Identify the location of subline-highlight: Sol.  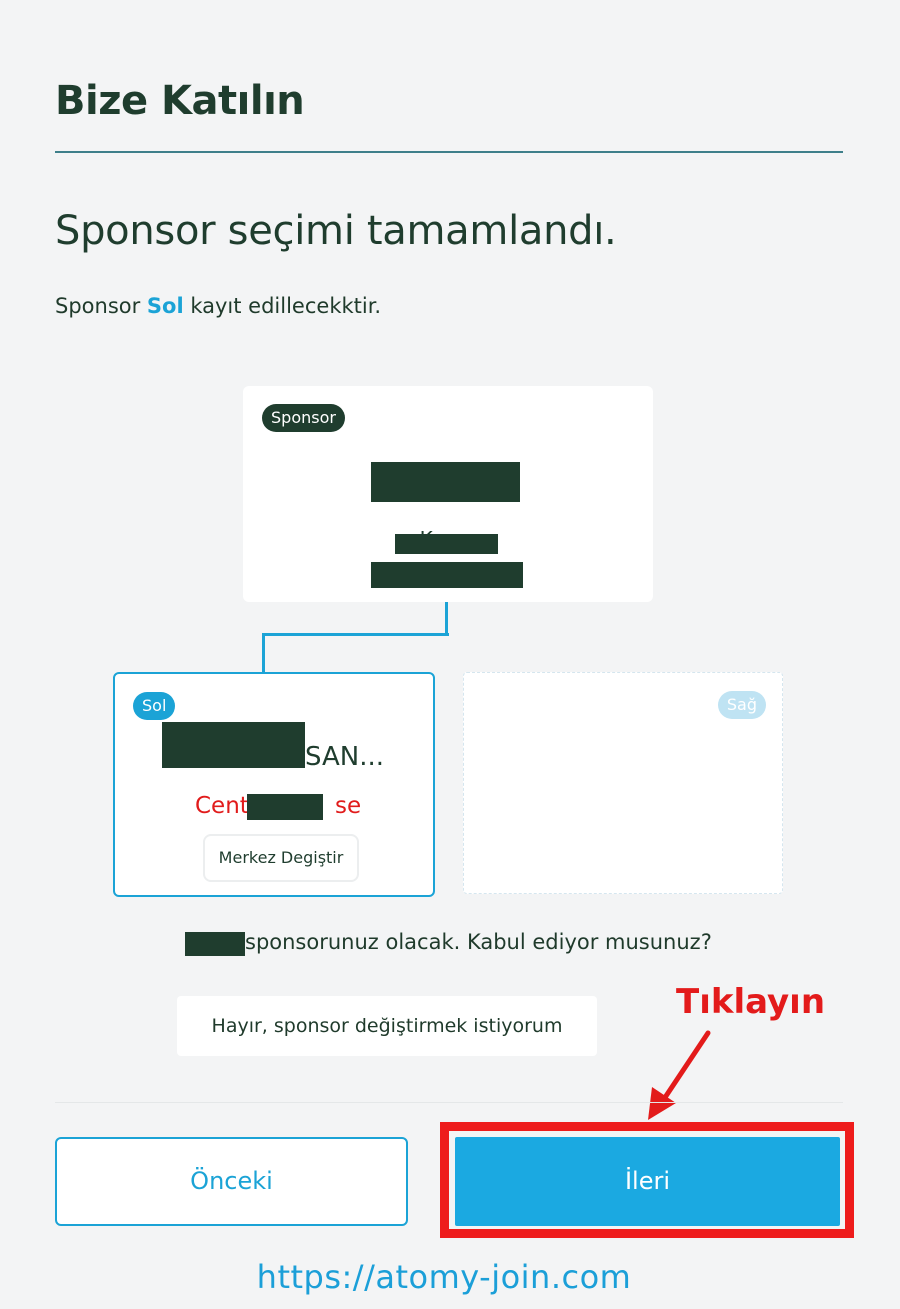
(165, 306).